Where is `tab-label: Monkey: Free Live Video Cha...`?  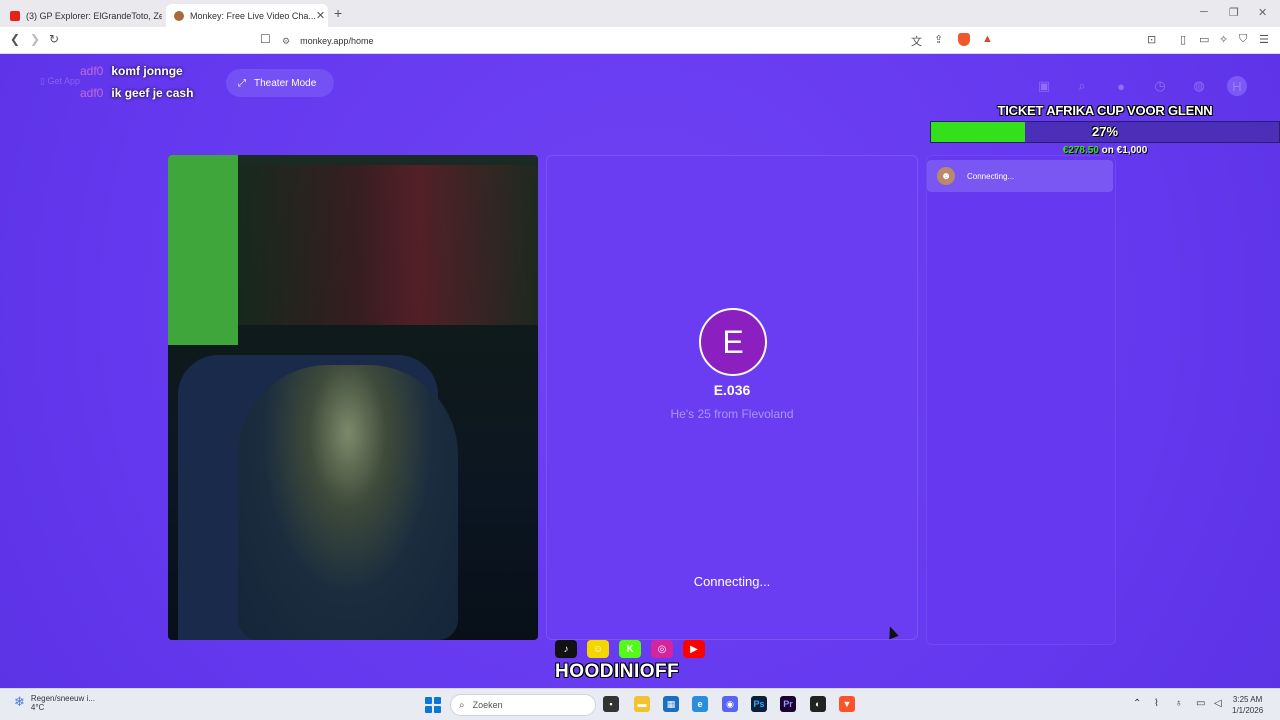
tab-label: Monkey: Free Live Video Cha... is located at coordinates (253, 15).